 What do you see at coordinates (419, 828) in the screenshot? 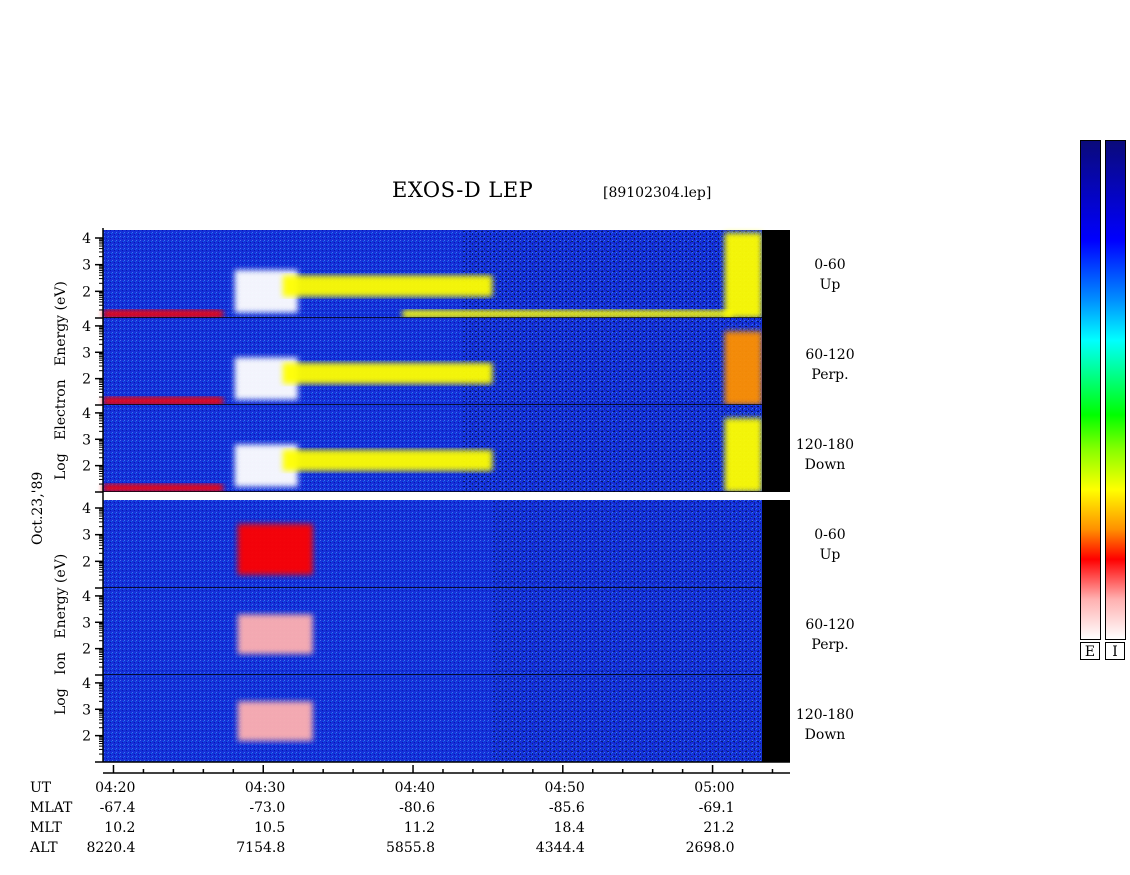
I see `footer-value: 11.2` at bounding box center [419, 828].